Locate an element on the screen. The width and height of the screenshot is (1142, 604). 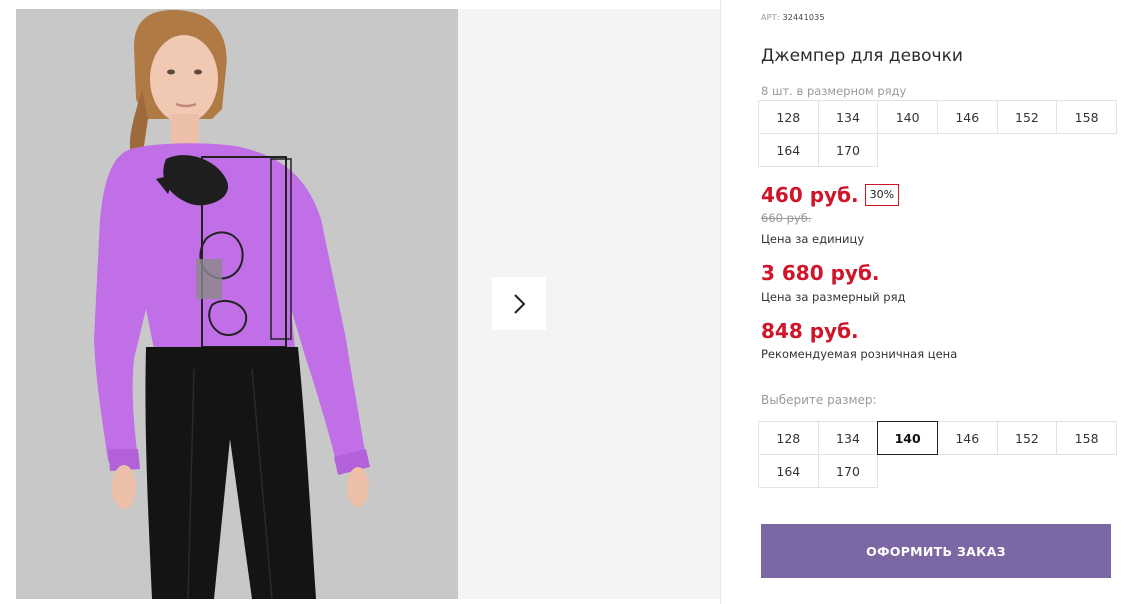
size-option-128: 128 is located at coordinates (788, 438).